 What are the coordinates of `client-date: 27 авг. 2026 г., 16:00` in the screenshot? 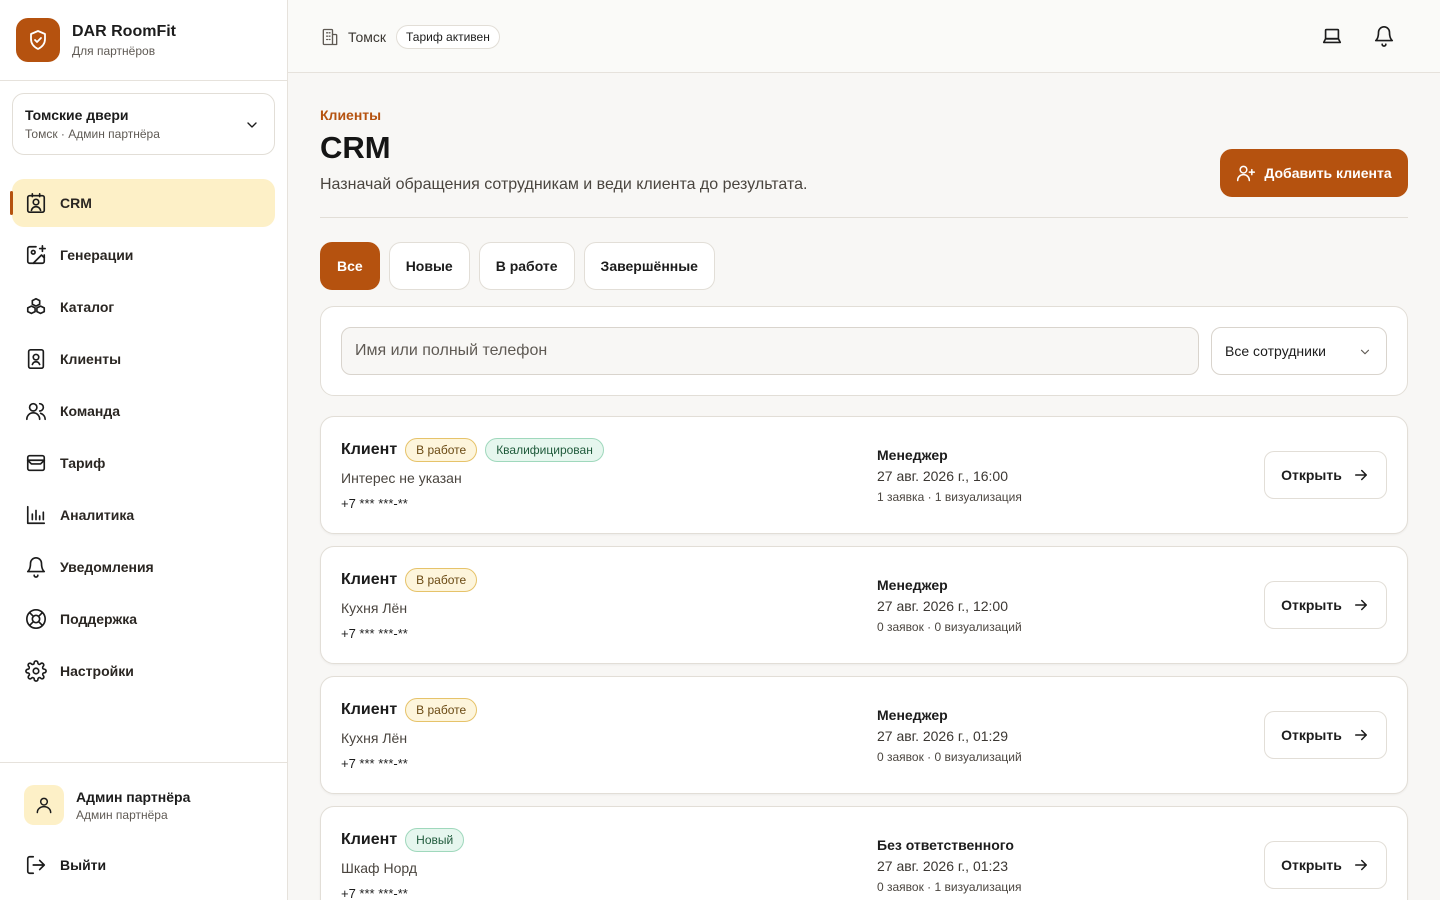 It's located at (942, 476).